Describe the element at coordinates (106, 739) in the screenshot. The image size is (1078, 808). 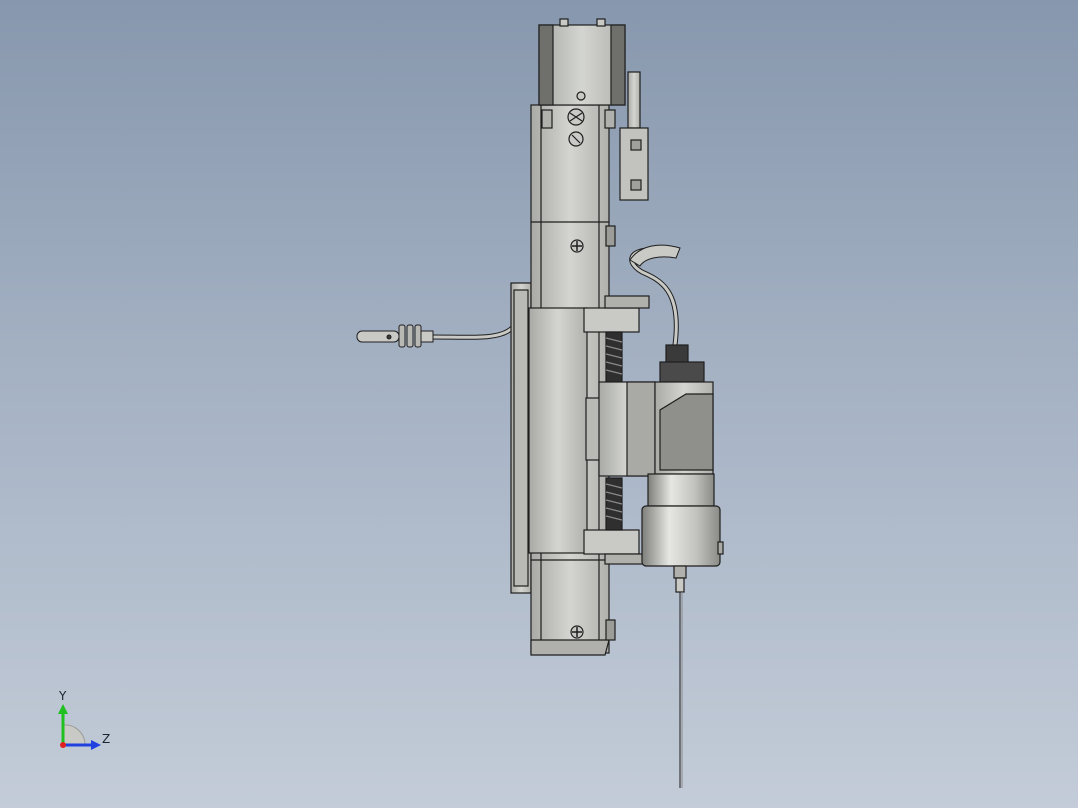
I see `z-axis-label: Z` at that location.